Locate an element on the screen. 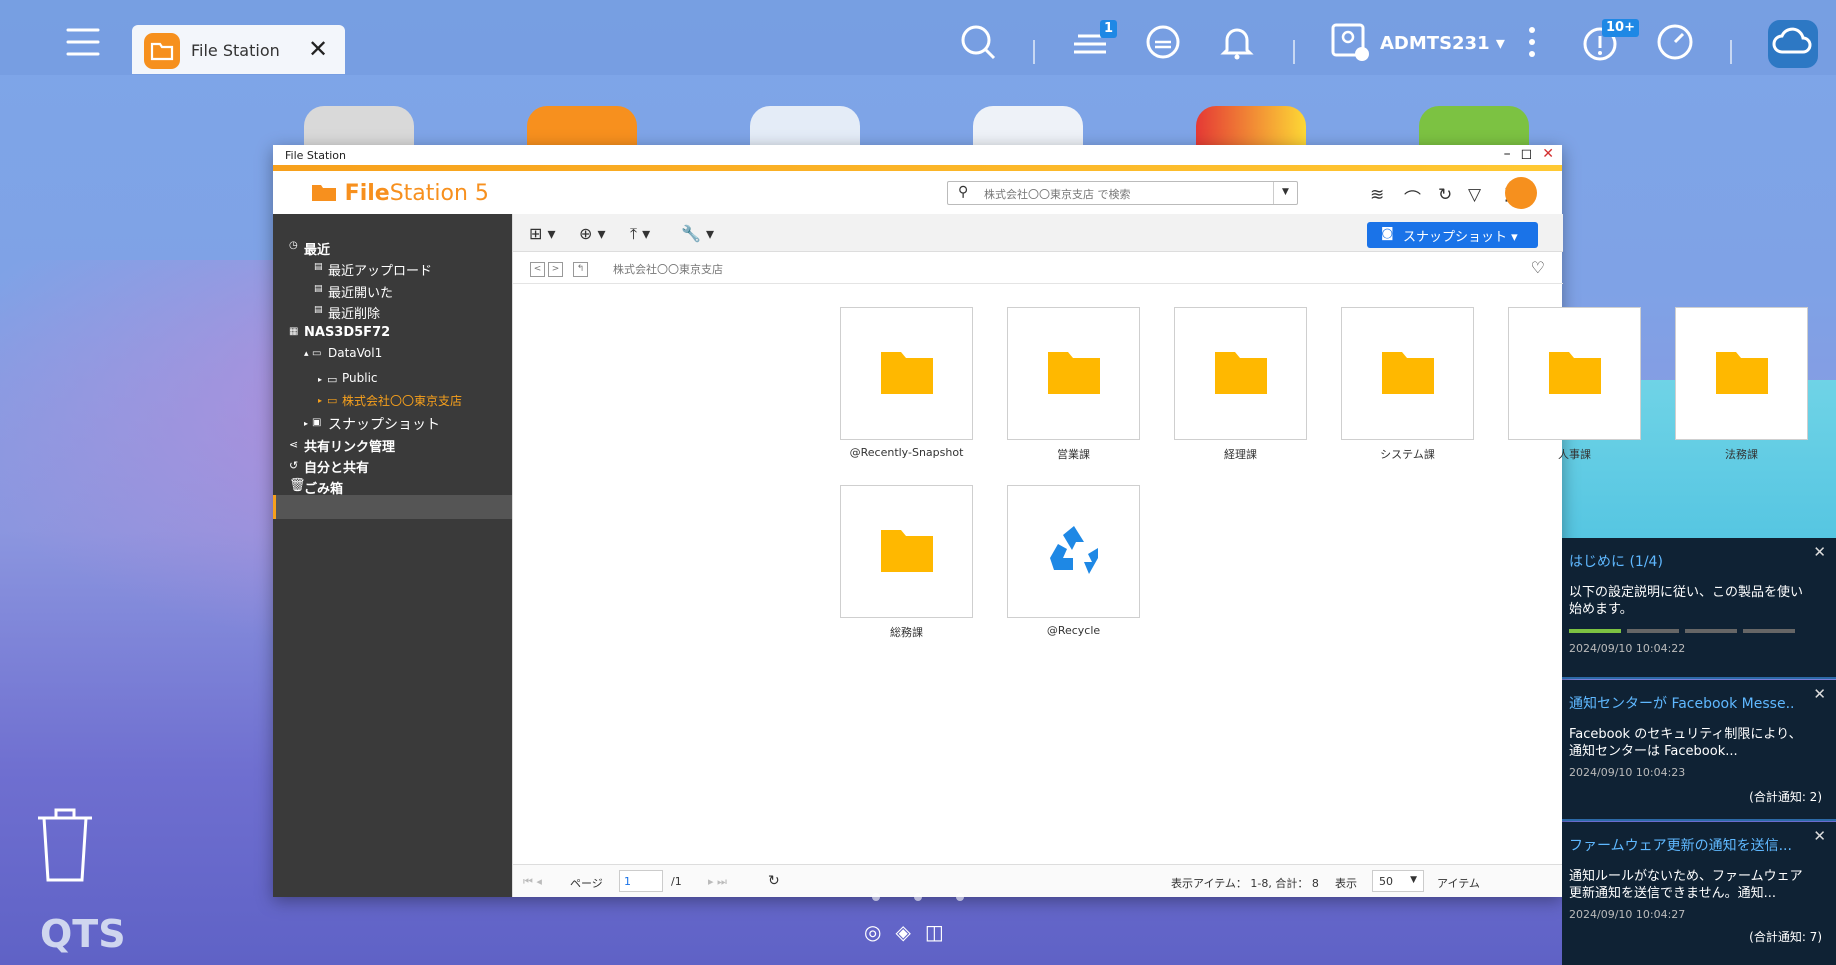 The image size is (1836, 965). filter-icon: ▽ is located at coordinates (1474, 195).